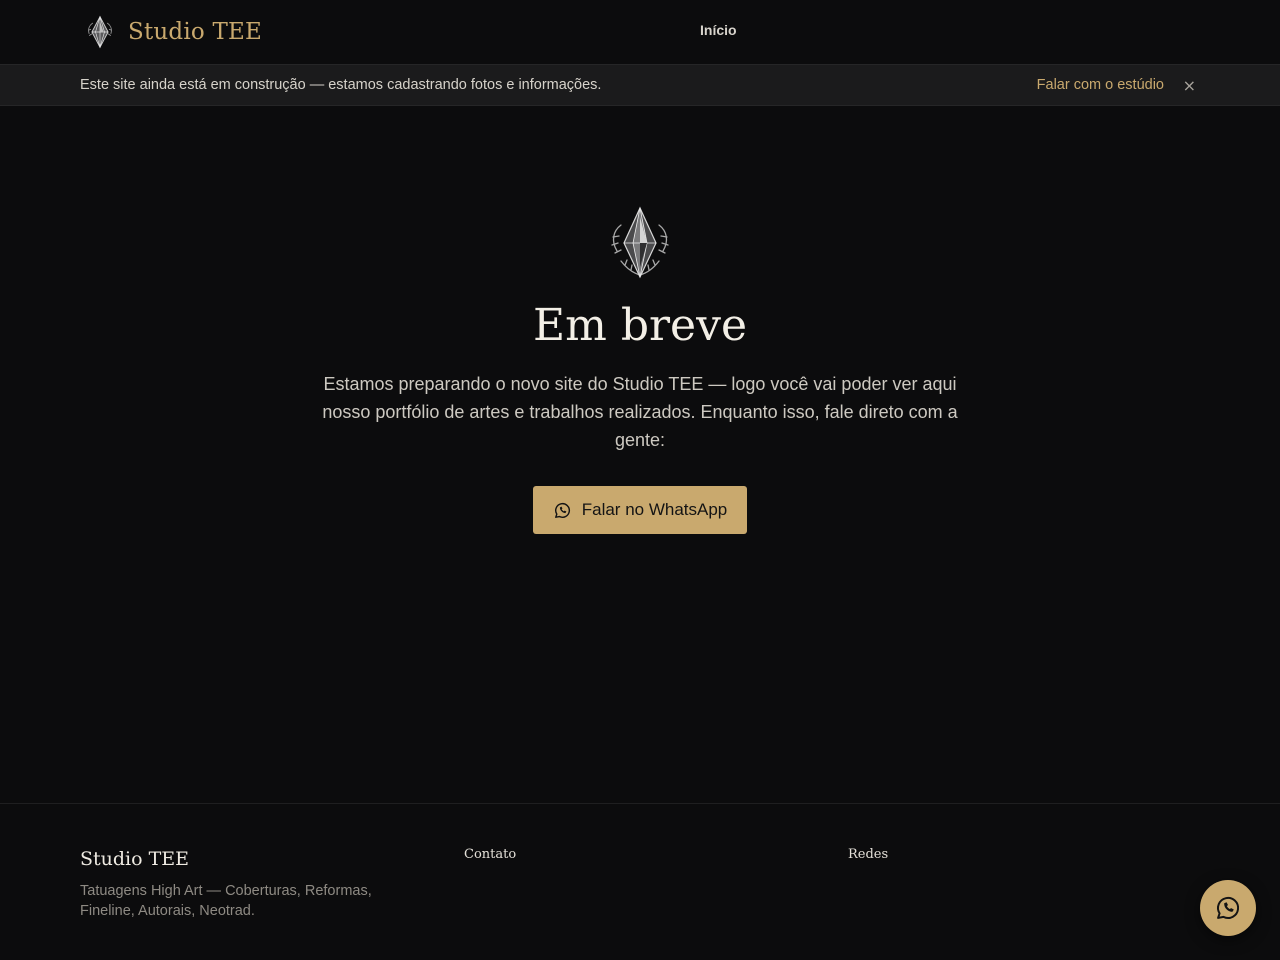 The image size is (1280, 960). Describe the element at coordinates (1189, 85) in the screenshot. I see `close-icon: ×` at that location.